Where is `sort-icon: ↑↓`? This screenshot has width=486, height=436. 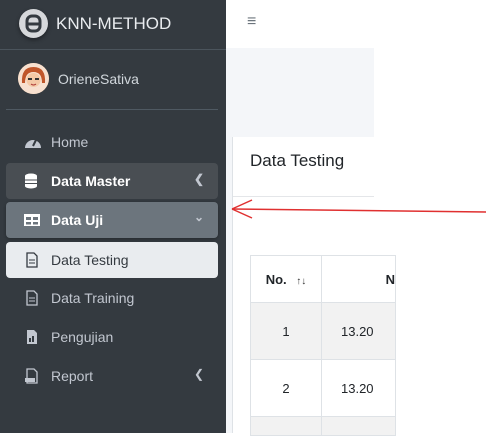
sort-icon: ↑↓ is located at coordinates (301, 281).